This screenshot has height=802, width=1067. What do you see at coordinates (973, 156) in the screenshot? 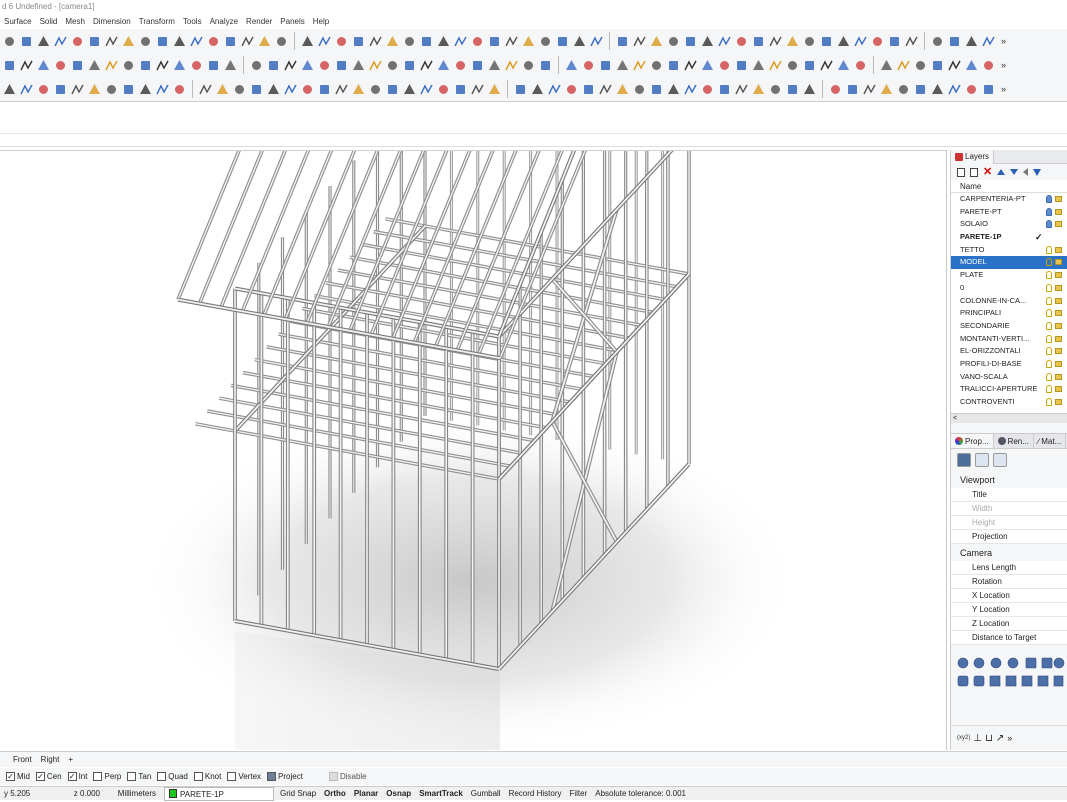
I see `tab-layers: Layers` at bounding box center [973, 156].